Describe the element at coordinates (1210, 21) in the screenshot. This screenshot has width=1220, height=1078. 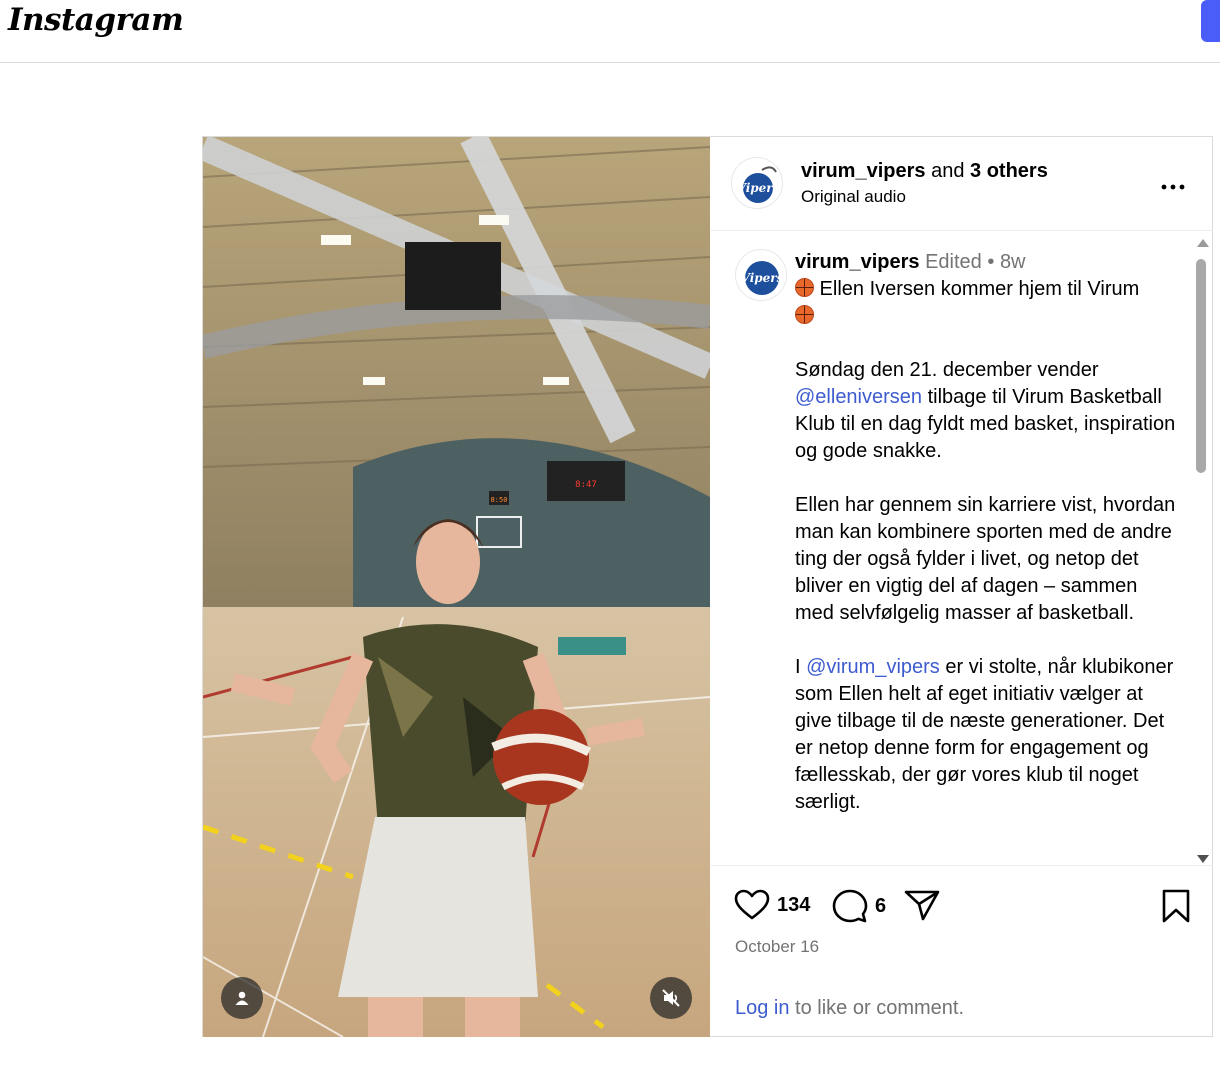
I see `top-right-button` at that location.